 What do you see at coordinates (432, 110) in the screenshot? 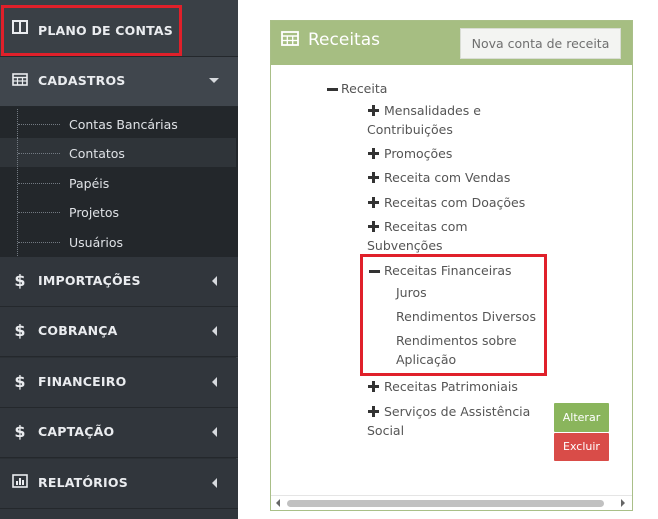
I see `tree-node-mensalidades: Mensalidades e` at bounding box center [432, 110].